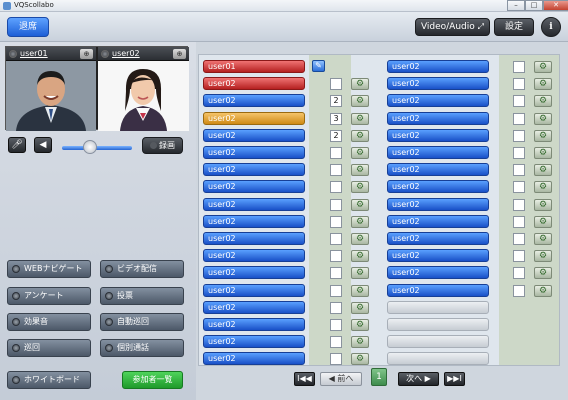 This screenshot has height=400, width=568. I want to click on first-page-button: I◀◀, so click(304, 379).